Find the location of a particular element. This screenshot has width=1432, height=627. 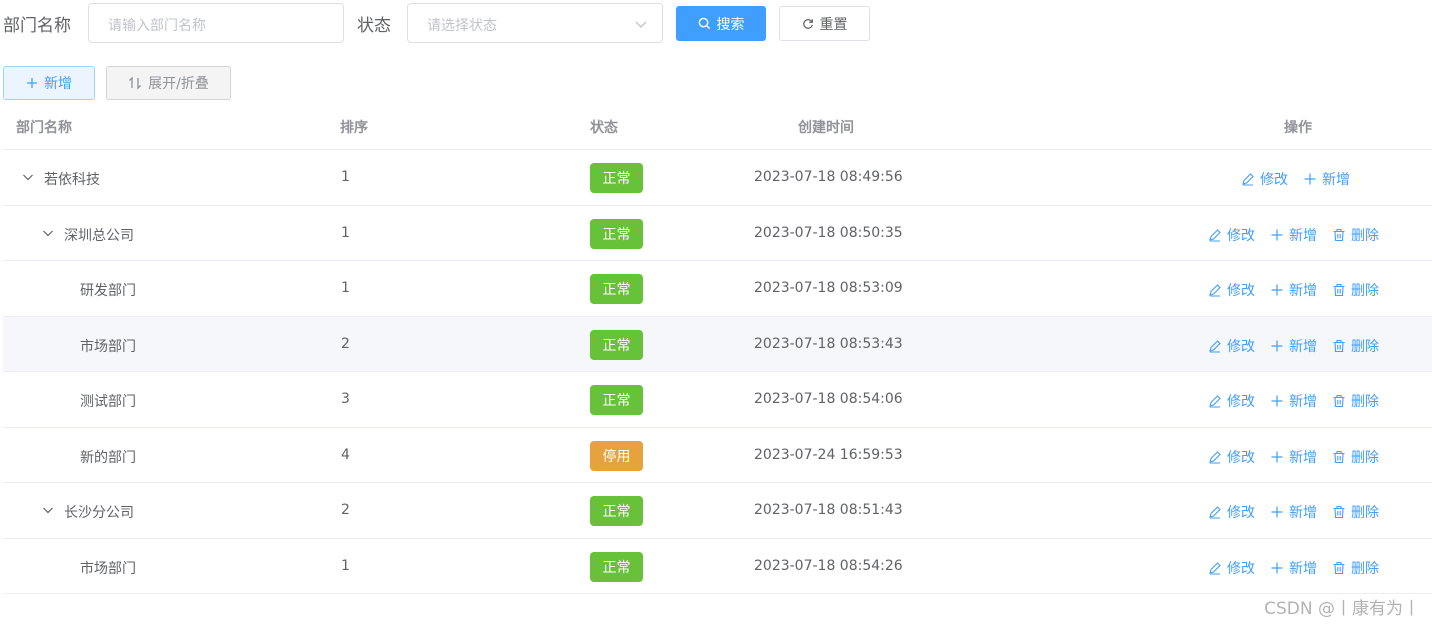

created-time: 2023-07-18 08:49:56 is located at coordinates (828, 177).